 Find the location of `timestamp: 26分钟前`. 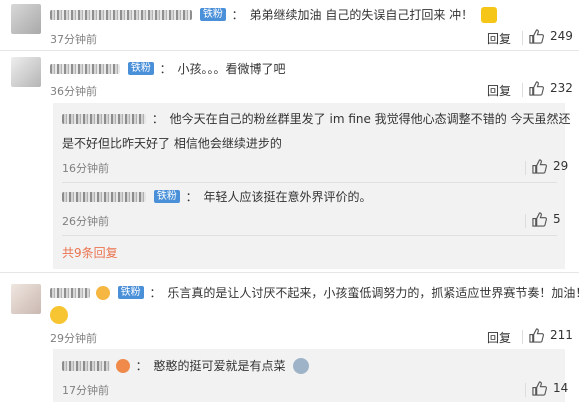

timestamp: 26分钟前 is located at coordinates (85, 221).